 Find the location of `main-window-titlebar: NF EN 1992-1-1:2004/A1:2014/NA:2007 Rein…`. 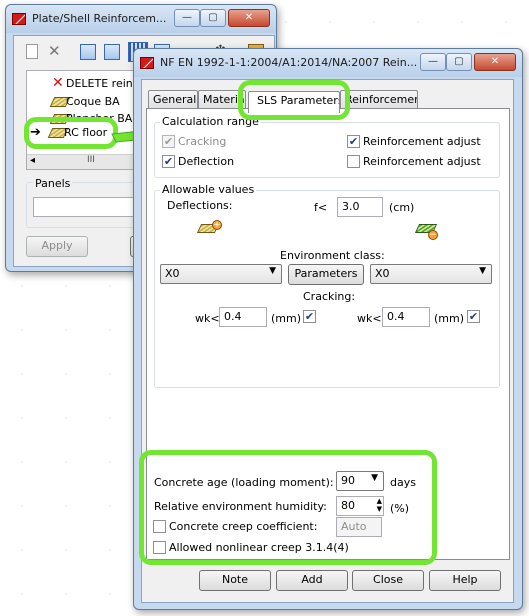

main-window-titlebar: NF EN 1992-1-1:2004/A1:2014/NA:2007 Rein… is located at coordinates (328, 63).